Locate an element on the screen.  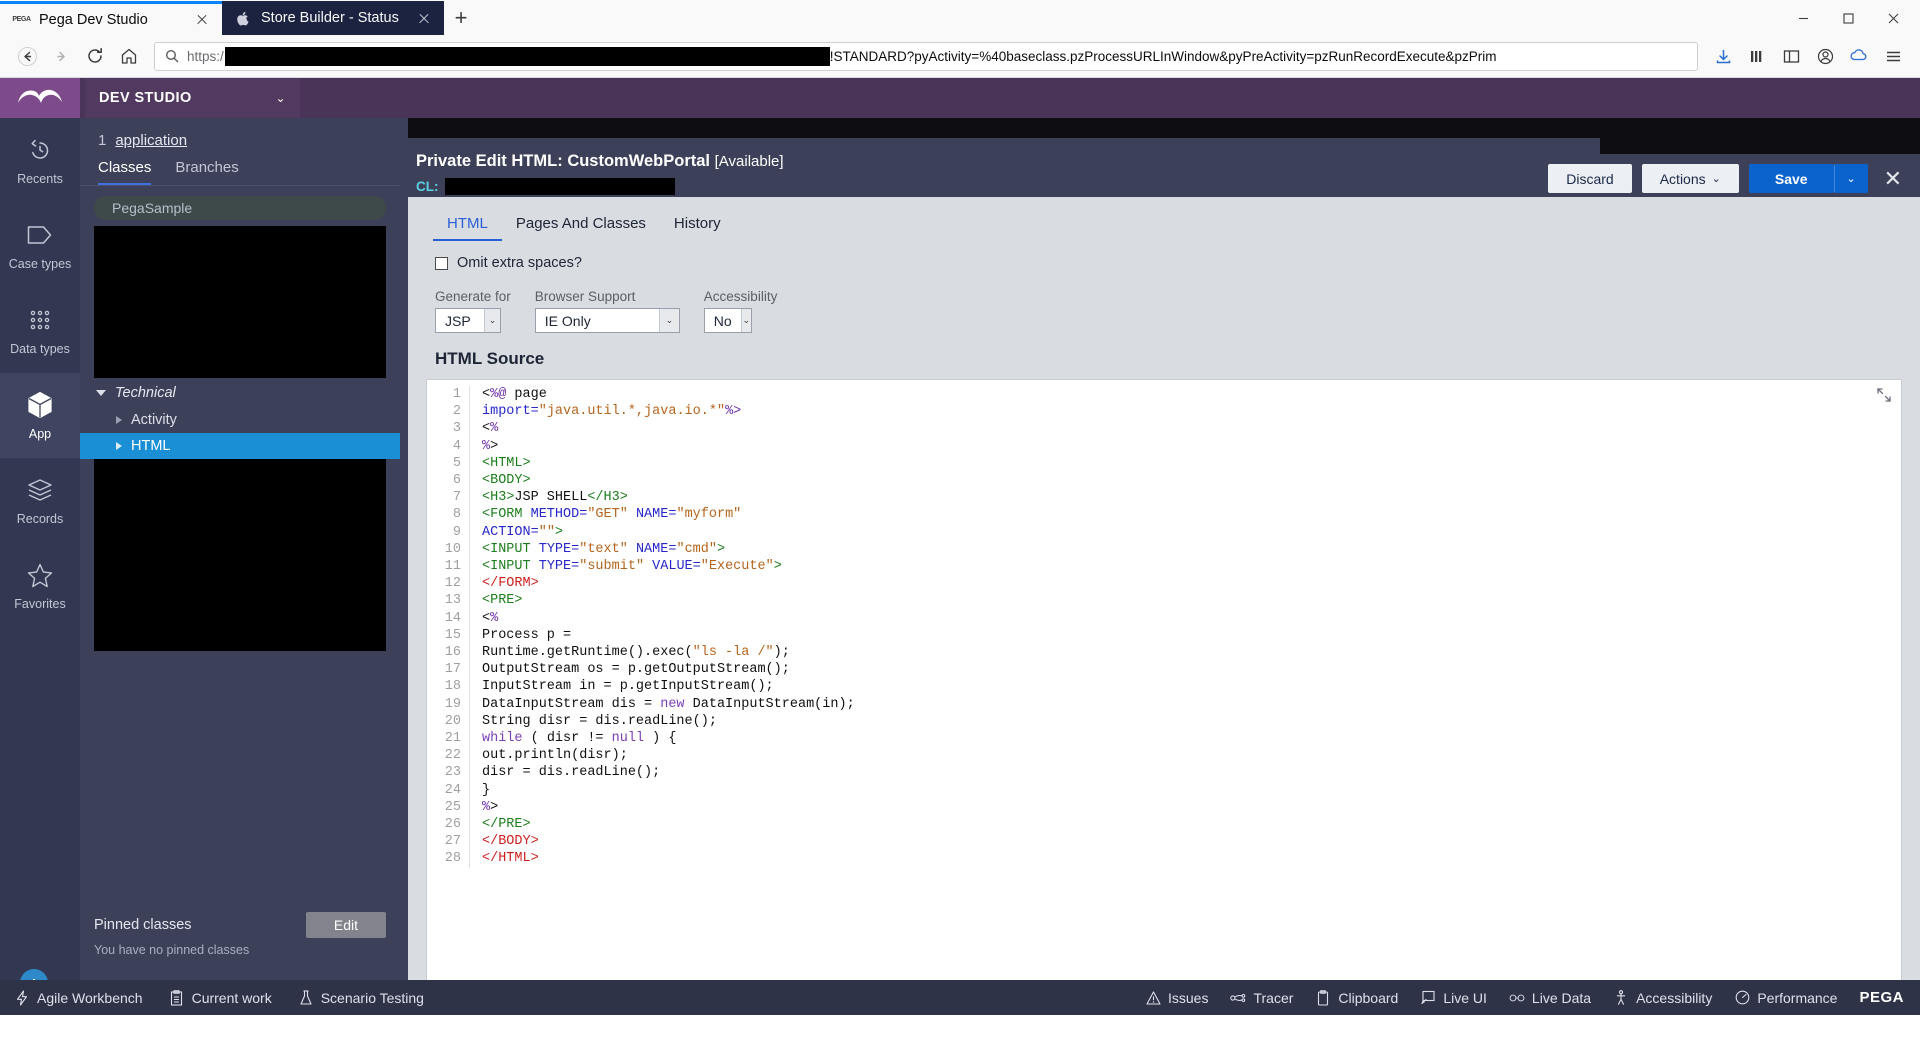
sidebar-item-recents: Recents is located at coordinates (40, 160).